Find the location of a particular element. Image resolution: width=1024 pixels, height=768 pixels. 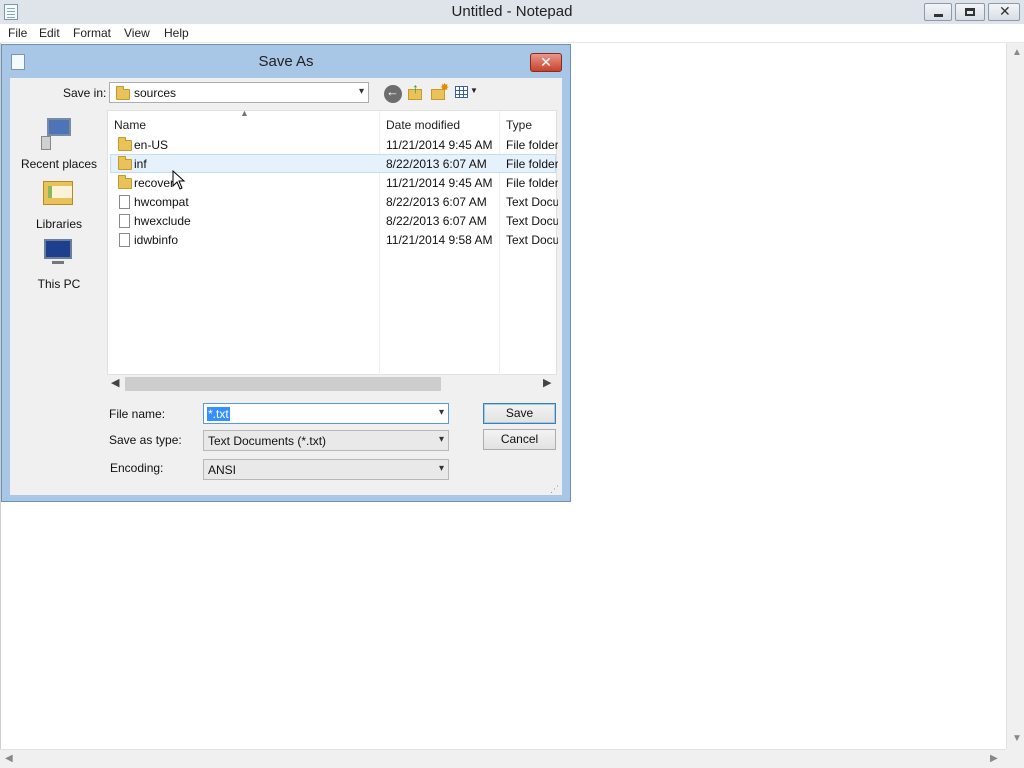

file-name: idwbinfo is located at coordinates (156, 240).